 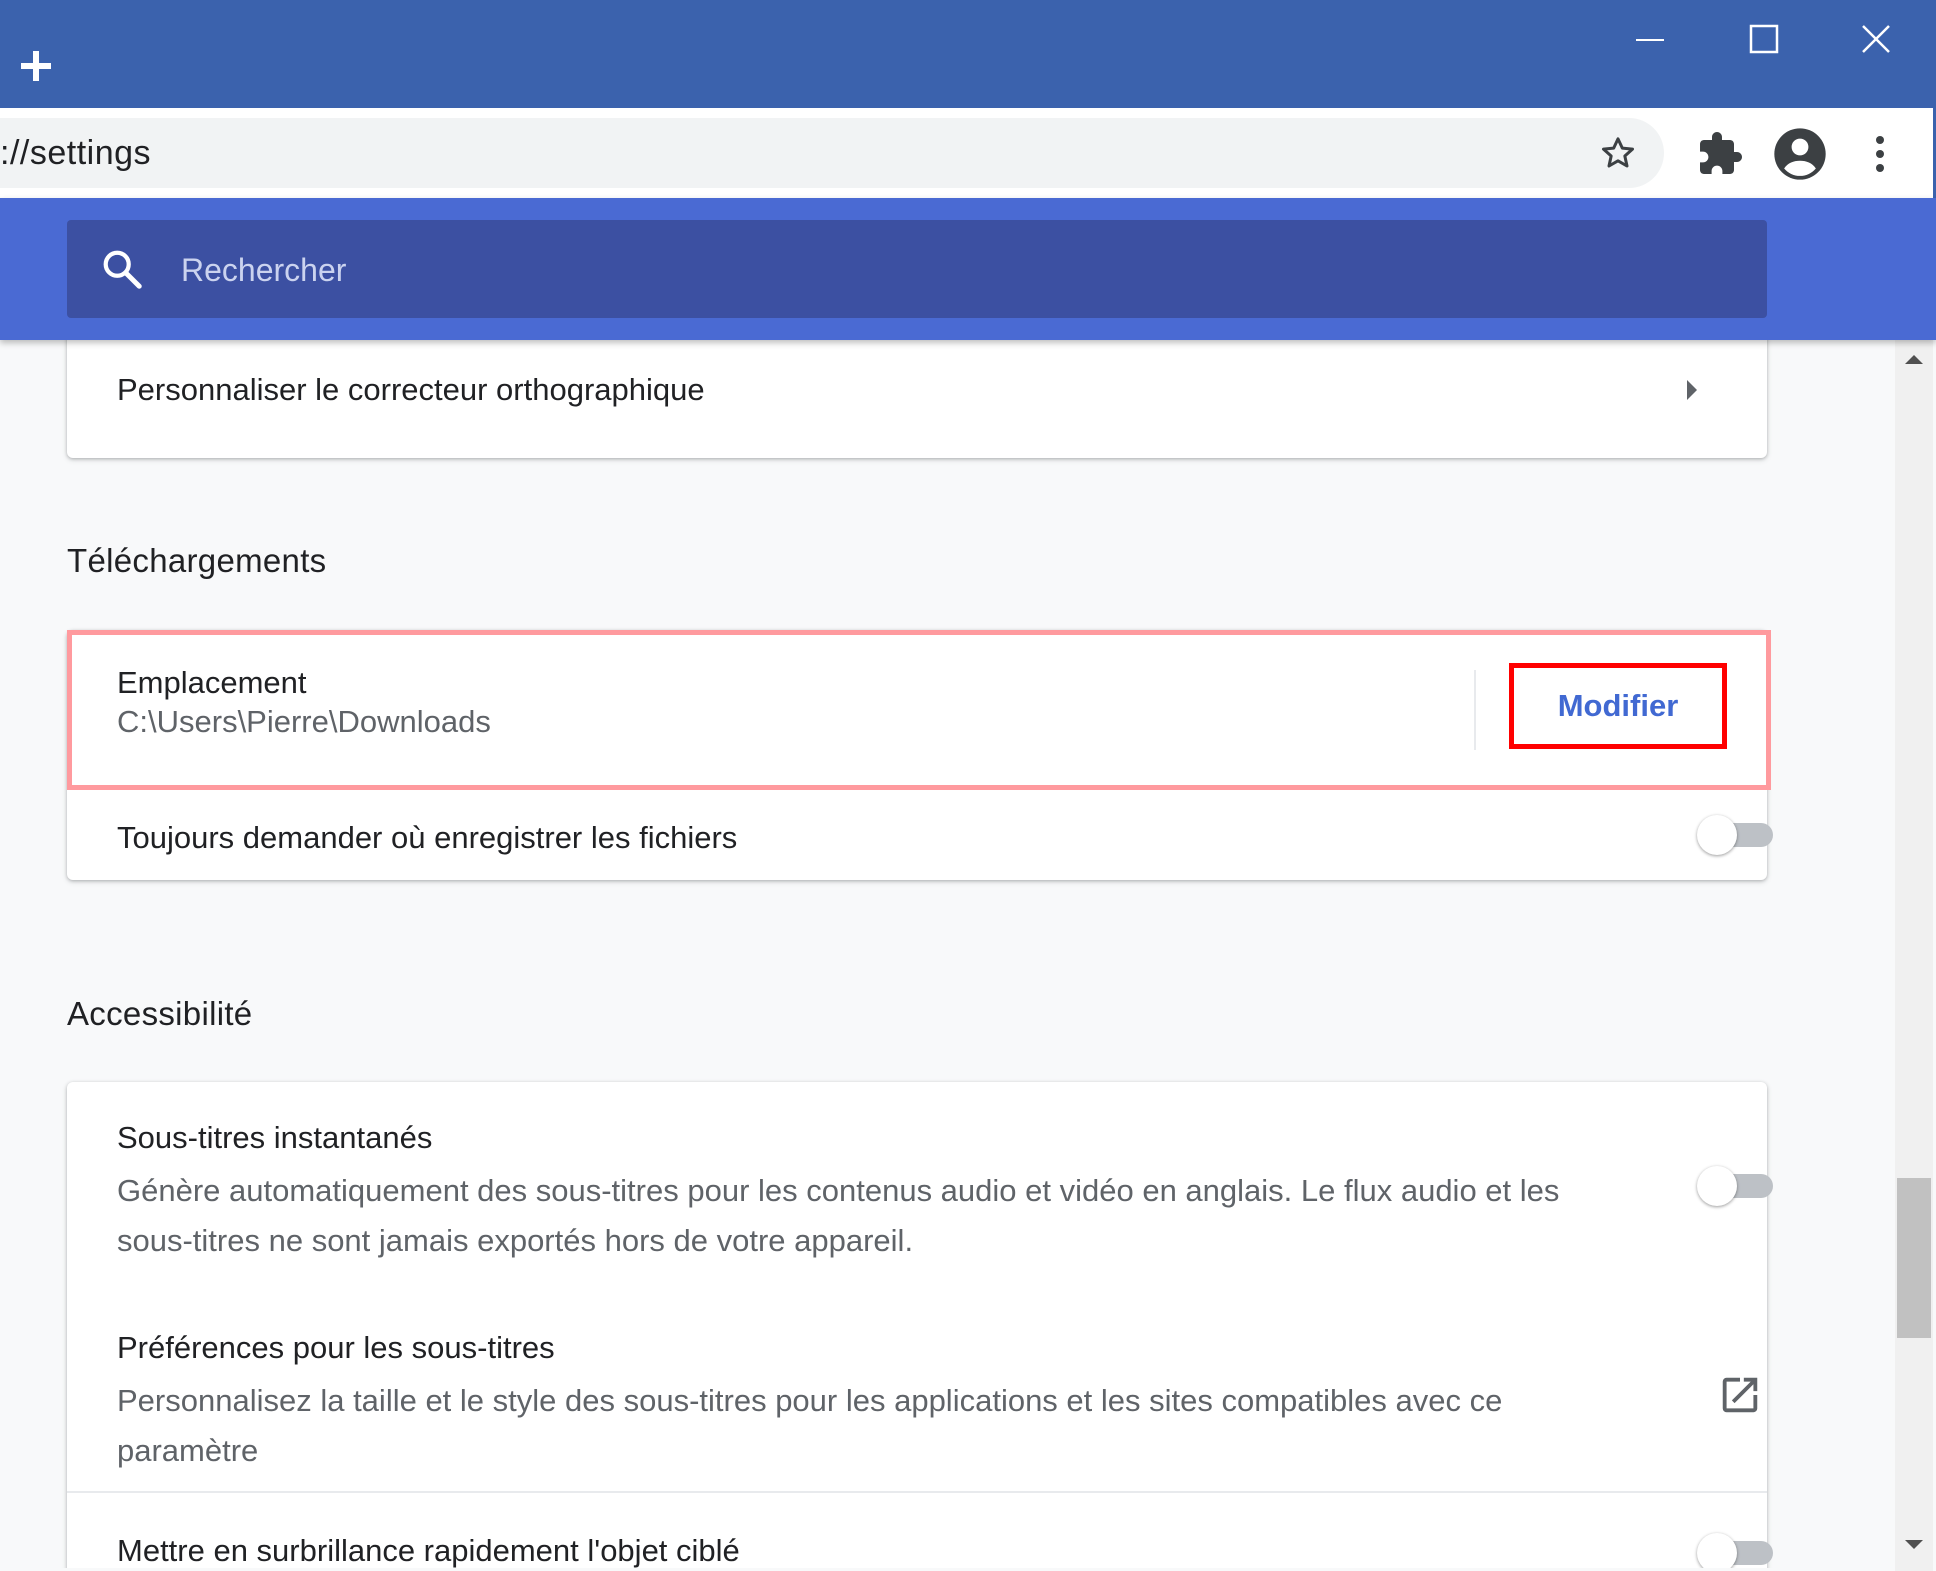 I want to click on url-text: ://settings, so click(x=75, y=153).